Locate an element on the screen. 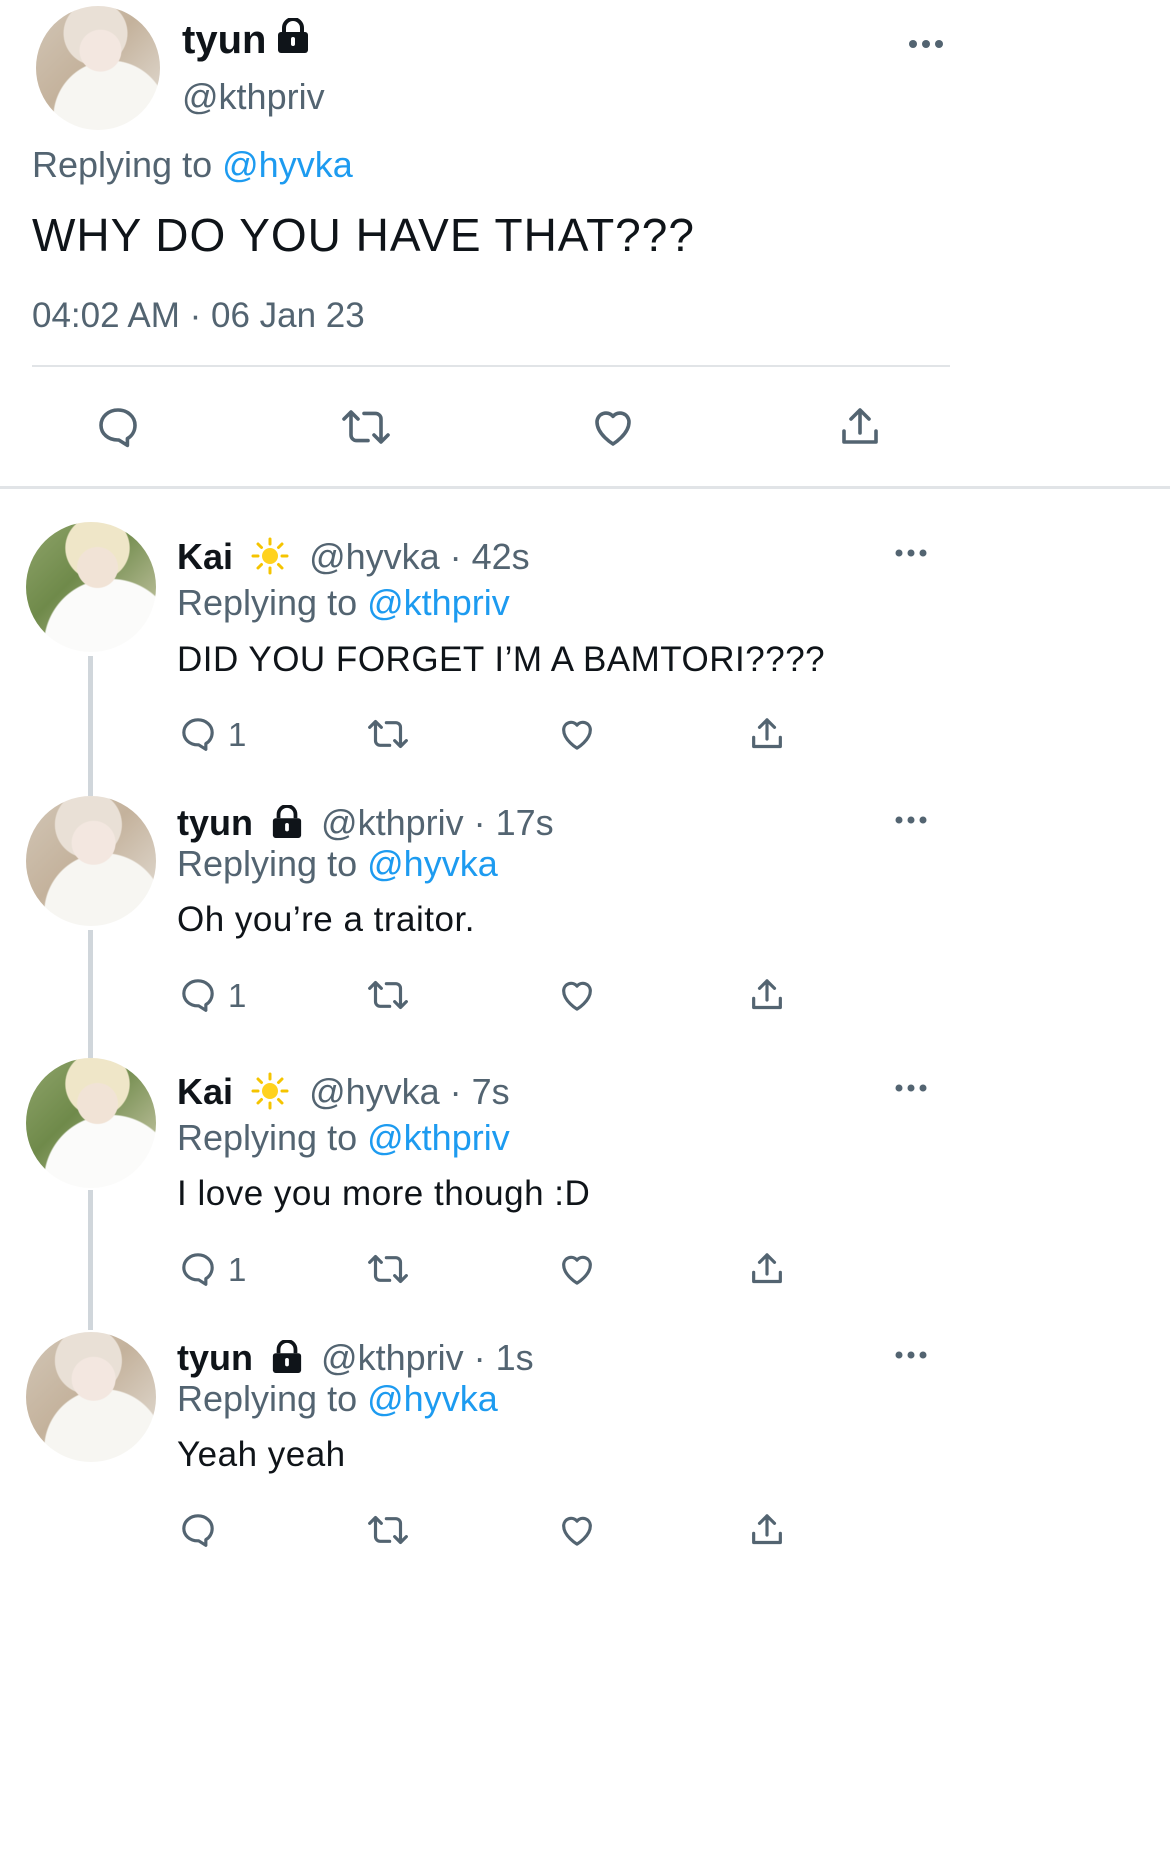 The height and width of the screenshot is (1874, 1170). divider is located at coordinates (491, 366).